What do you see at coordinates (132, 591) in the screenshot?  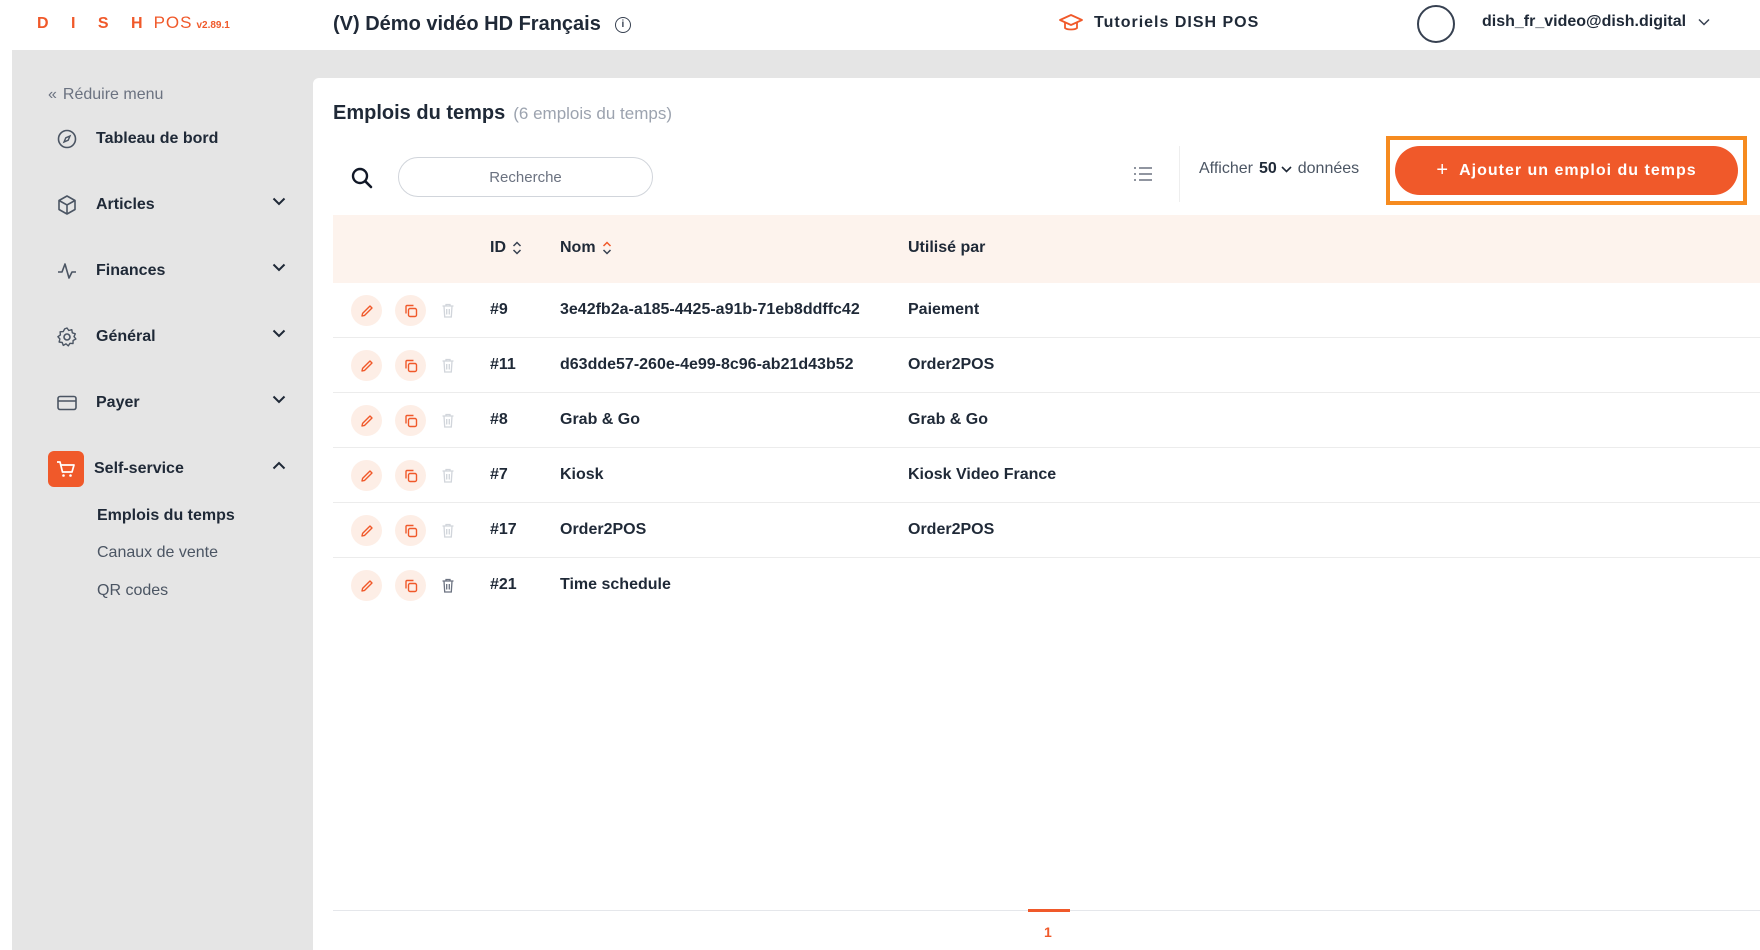 I see `sidebar-subitem-qr-codes: QR codes` at bounding box center [132, 591].